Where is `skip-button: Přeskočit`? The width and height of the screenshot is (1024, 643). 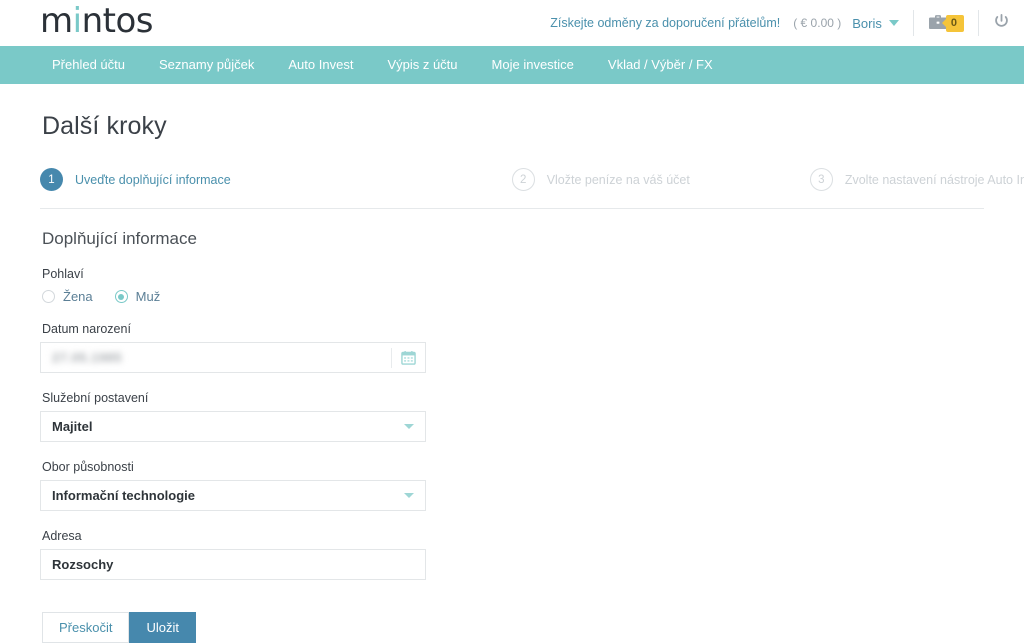
skip-button: Přeskočit is located at coordinates (86, 627).